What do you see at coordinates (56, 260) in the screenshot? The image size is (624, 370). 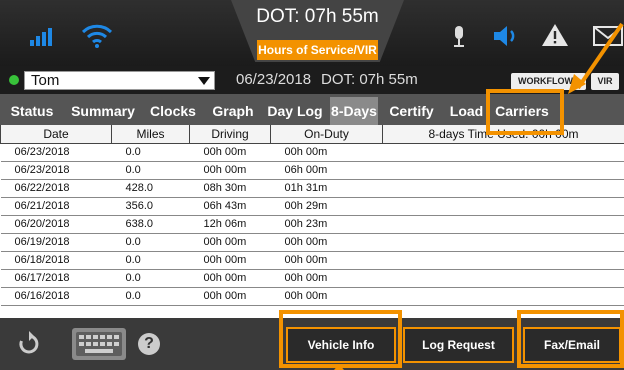 I see `date-cell: 06/18/2018` at bounding box center [56, 260].